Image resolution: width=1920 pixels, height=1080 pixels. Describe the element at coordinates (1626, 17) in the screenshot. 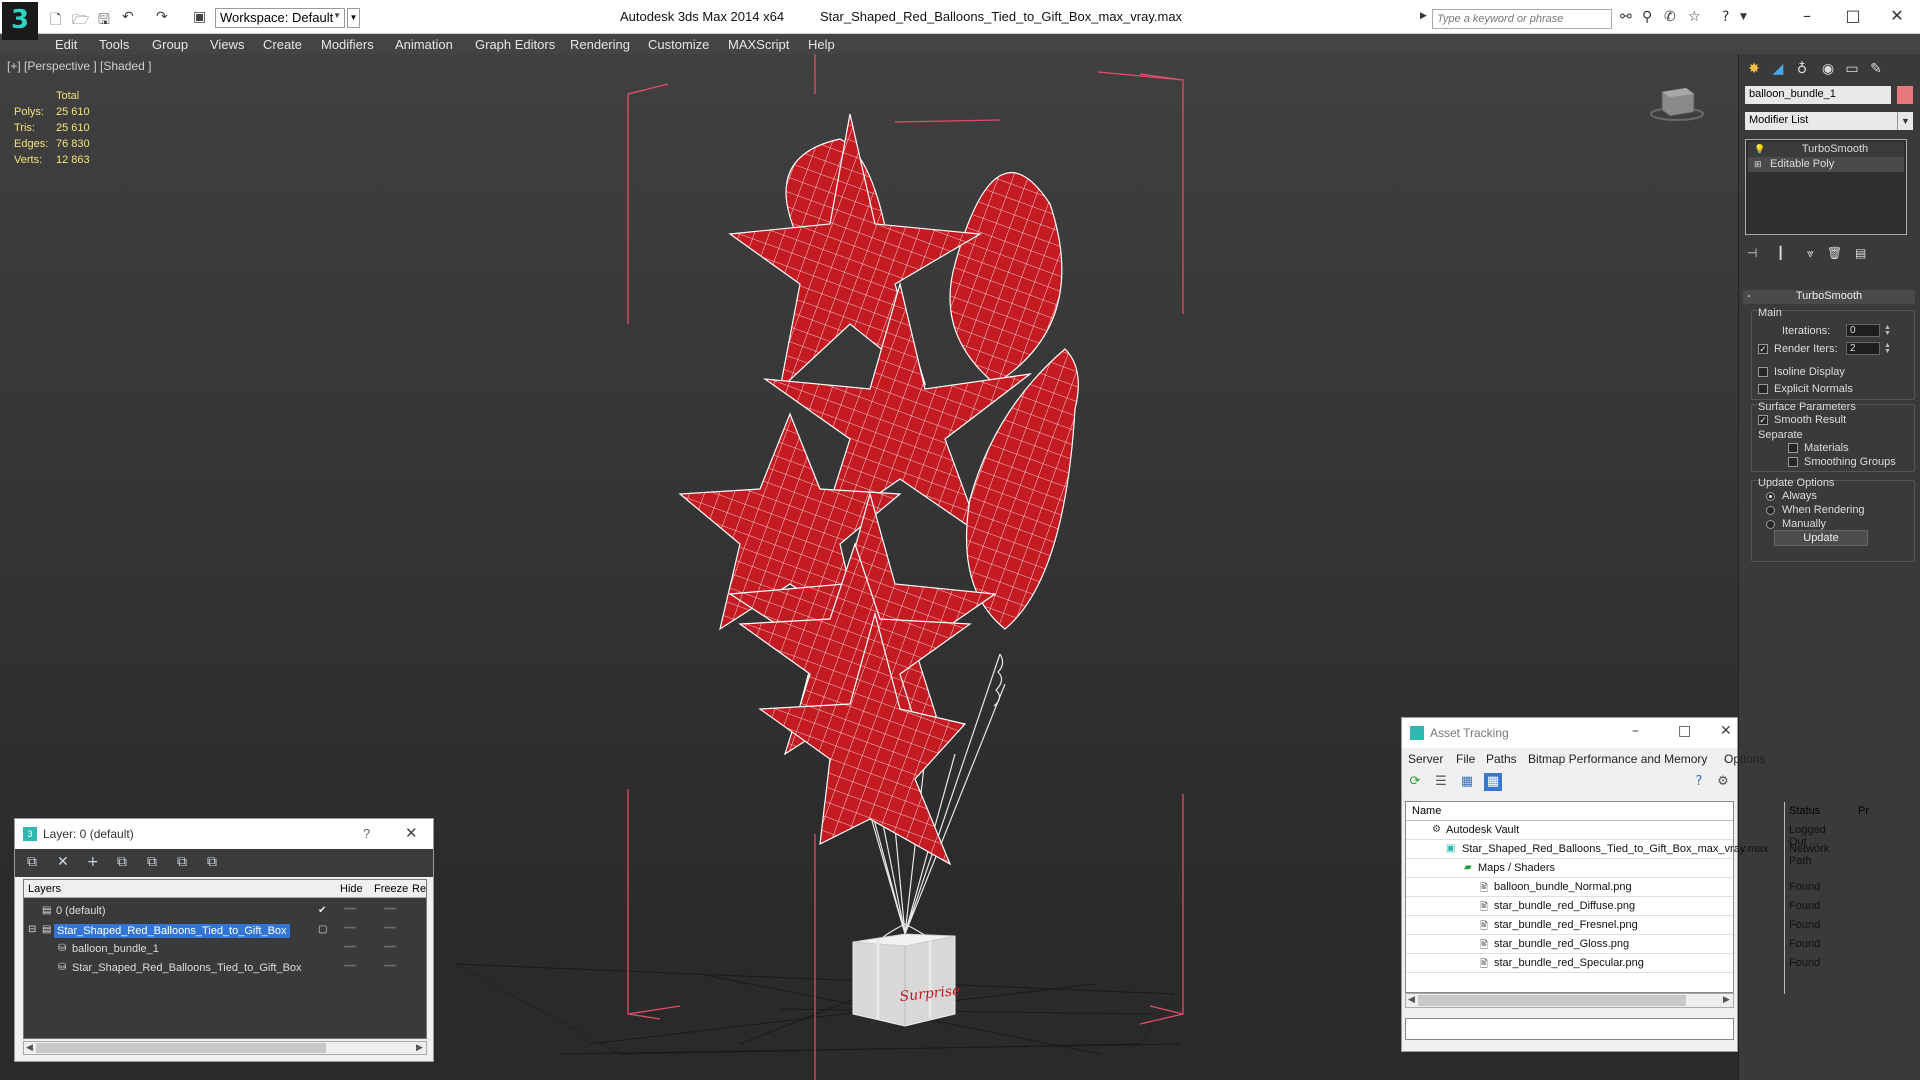

I see `binoculars-icon: ⚯` at that location.